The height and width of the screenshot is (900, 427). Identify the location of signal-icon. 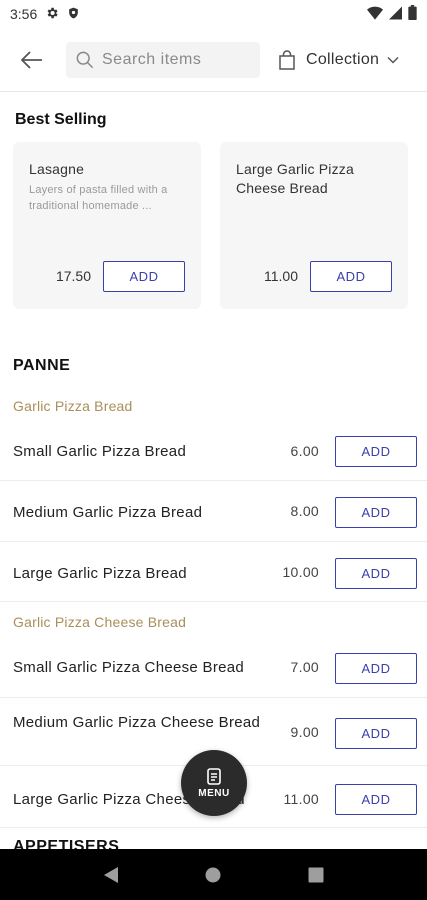
(395, 14).